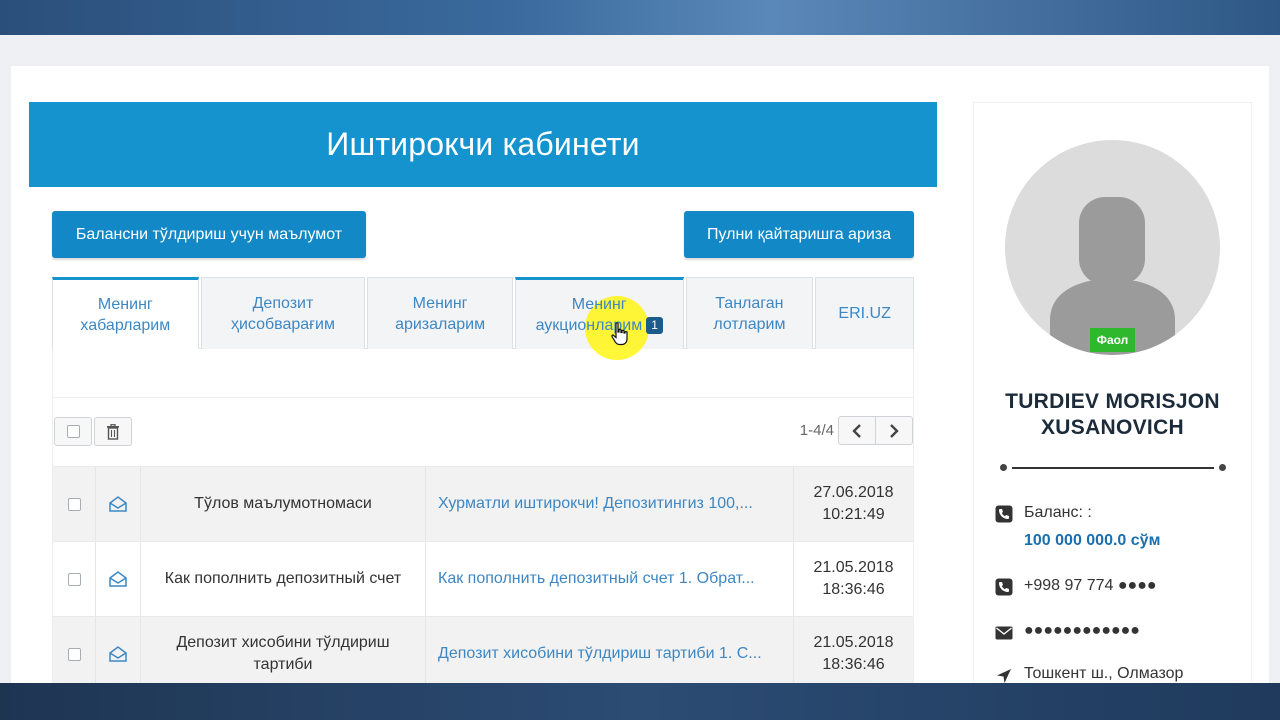 Image resolution: width=1280 pixels, height=720 pixels. What do you see at coordinates (283, 303) in the screenshot?
I see `tab-label: Депозит` at bounding box center [283, 303].